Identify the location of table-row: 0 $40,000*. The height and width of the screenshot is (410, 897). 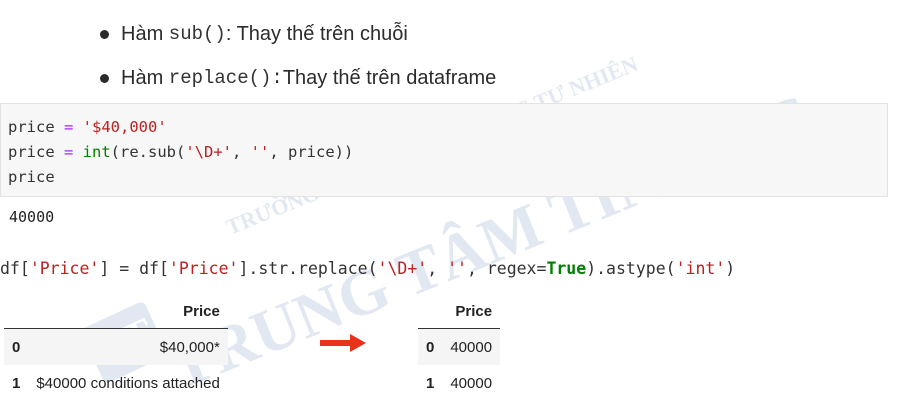
(116, 346).